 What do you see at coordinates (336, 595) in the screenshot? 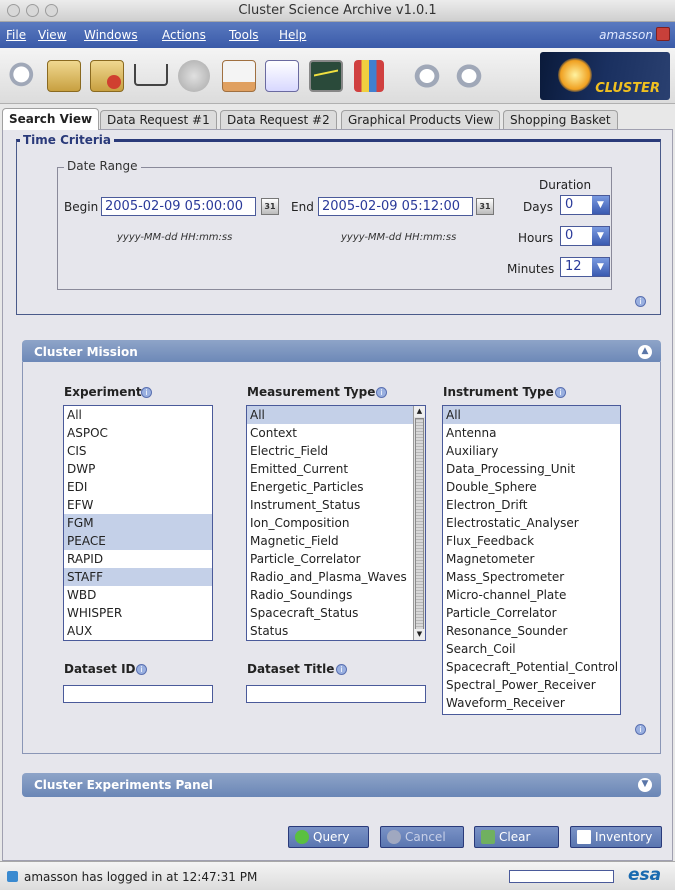
I see `measurement-item: Radio_Soundings` at bounding box center [336, 595].